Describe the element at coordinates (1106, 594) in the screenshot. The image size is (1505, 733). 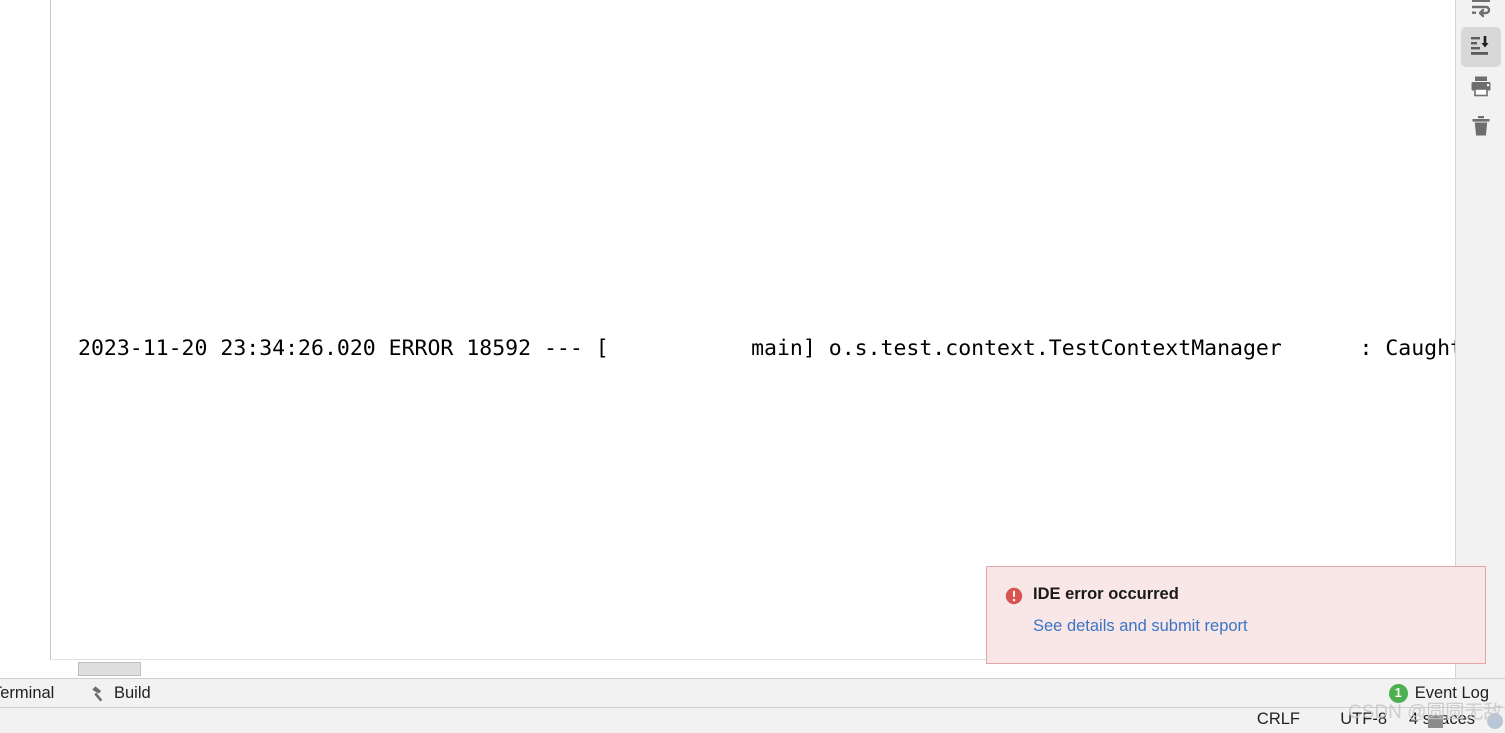
I see `notification-title: IDE error occurred` at that location.